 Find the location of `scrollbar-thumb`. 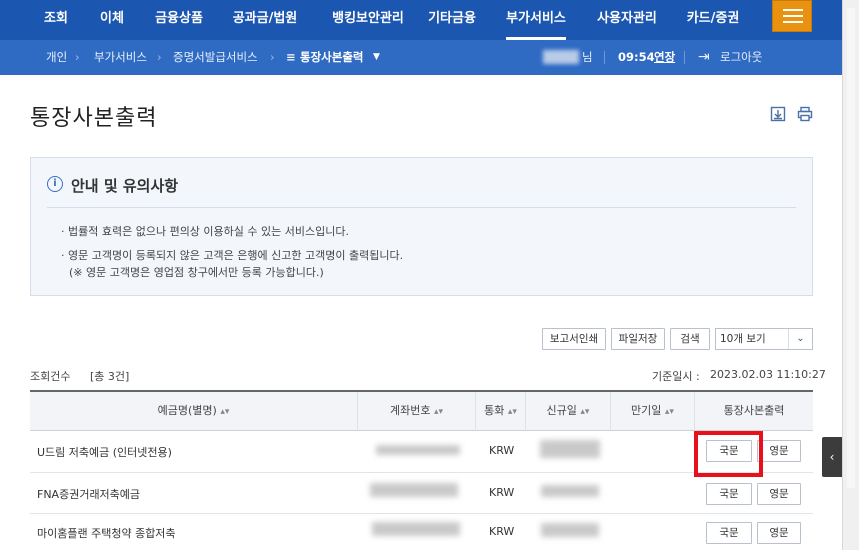

scrollbar-thumb is located at coordinates (851, 248).